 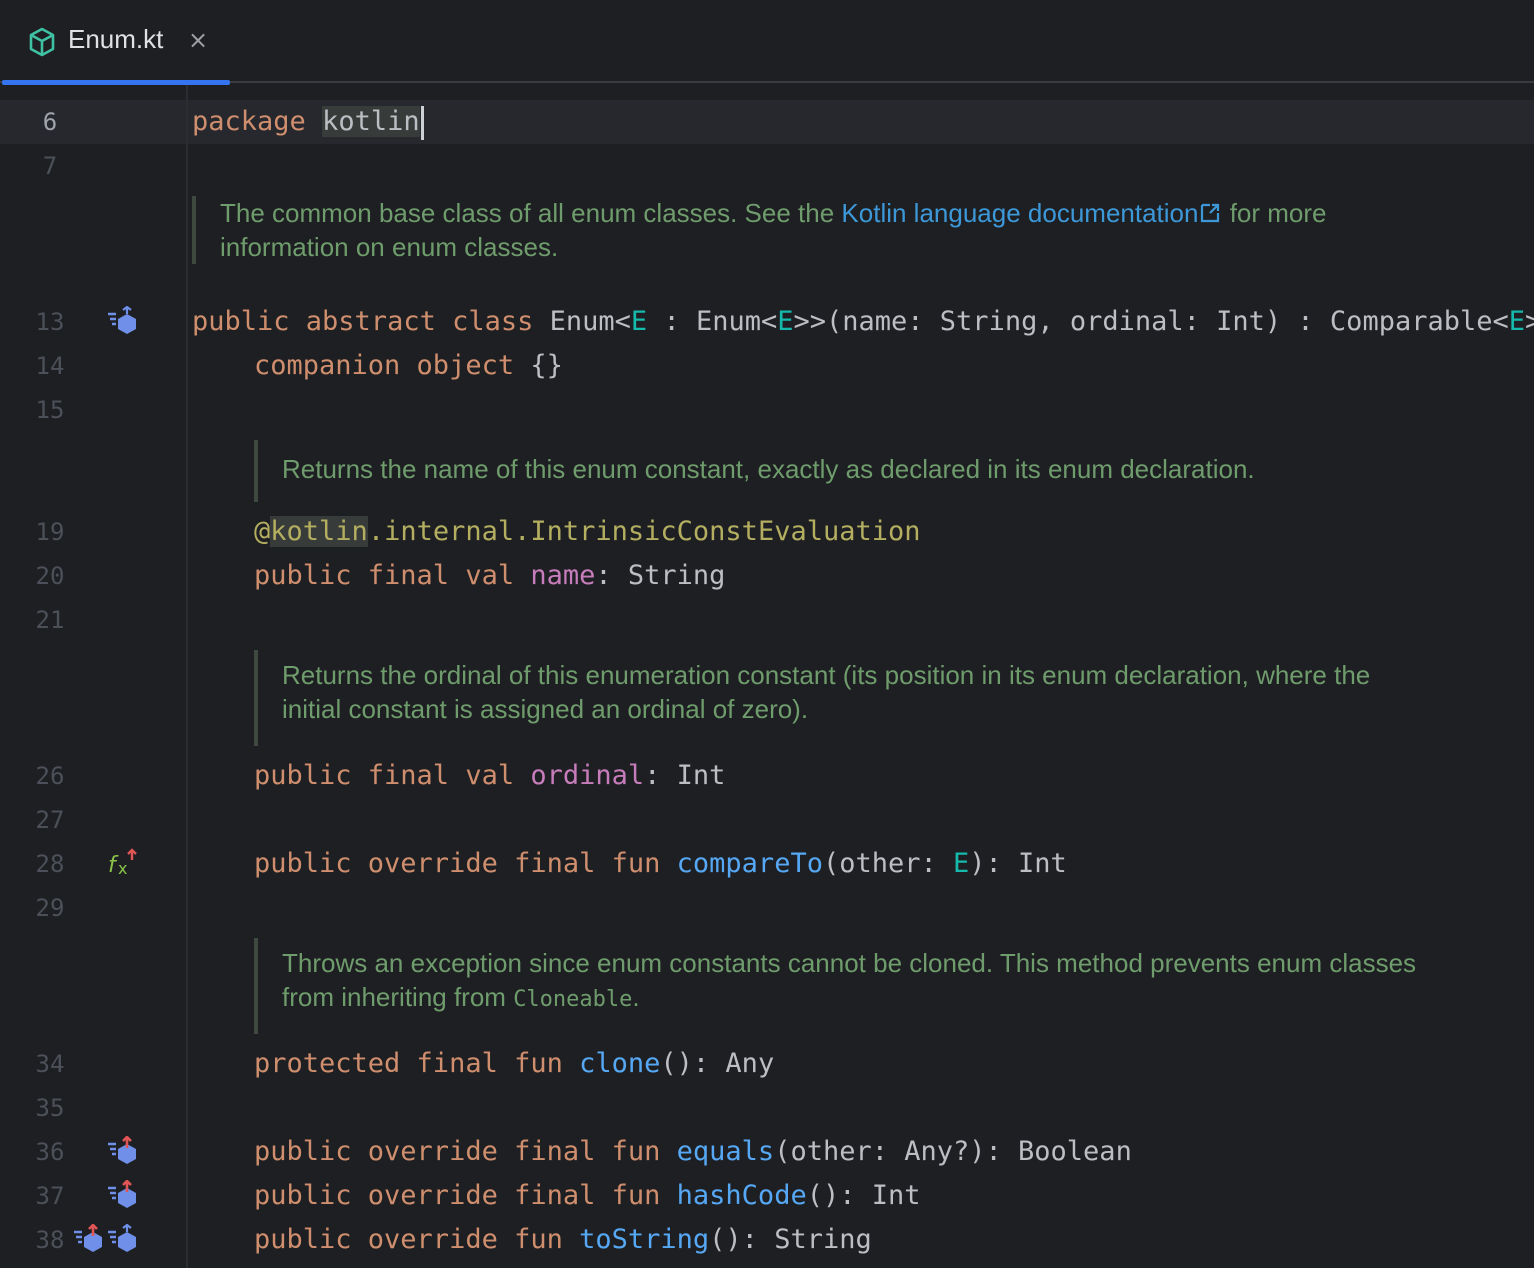 What do you see at coordinates (262, 531) in the screenshot?
I see `annotation: @` at bounding box center [262, 531].